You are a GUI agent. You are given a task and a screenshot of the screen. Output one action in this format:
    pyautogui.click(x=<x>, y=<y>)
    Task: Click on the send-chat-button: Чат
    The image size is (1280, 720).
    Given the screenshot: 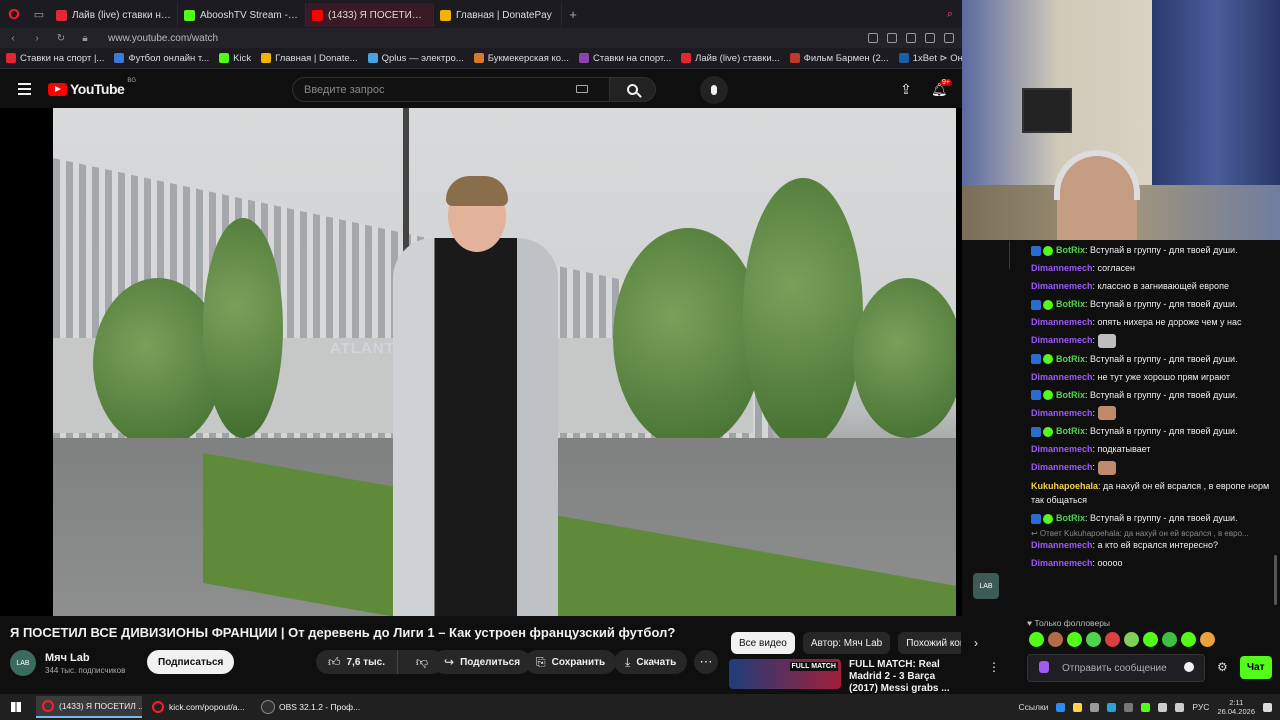 What is the action you would take?
    pyautogui.click(x=1256, y=667)
    